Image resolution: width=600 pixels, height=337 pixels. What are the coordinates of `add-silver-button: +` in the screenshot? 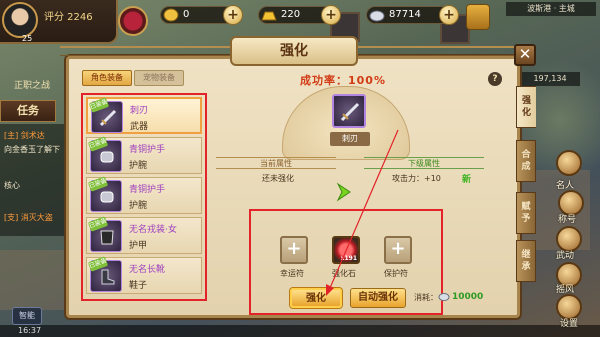 It's located at (449, 15).